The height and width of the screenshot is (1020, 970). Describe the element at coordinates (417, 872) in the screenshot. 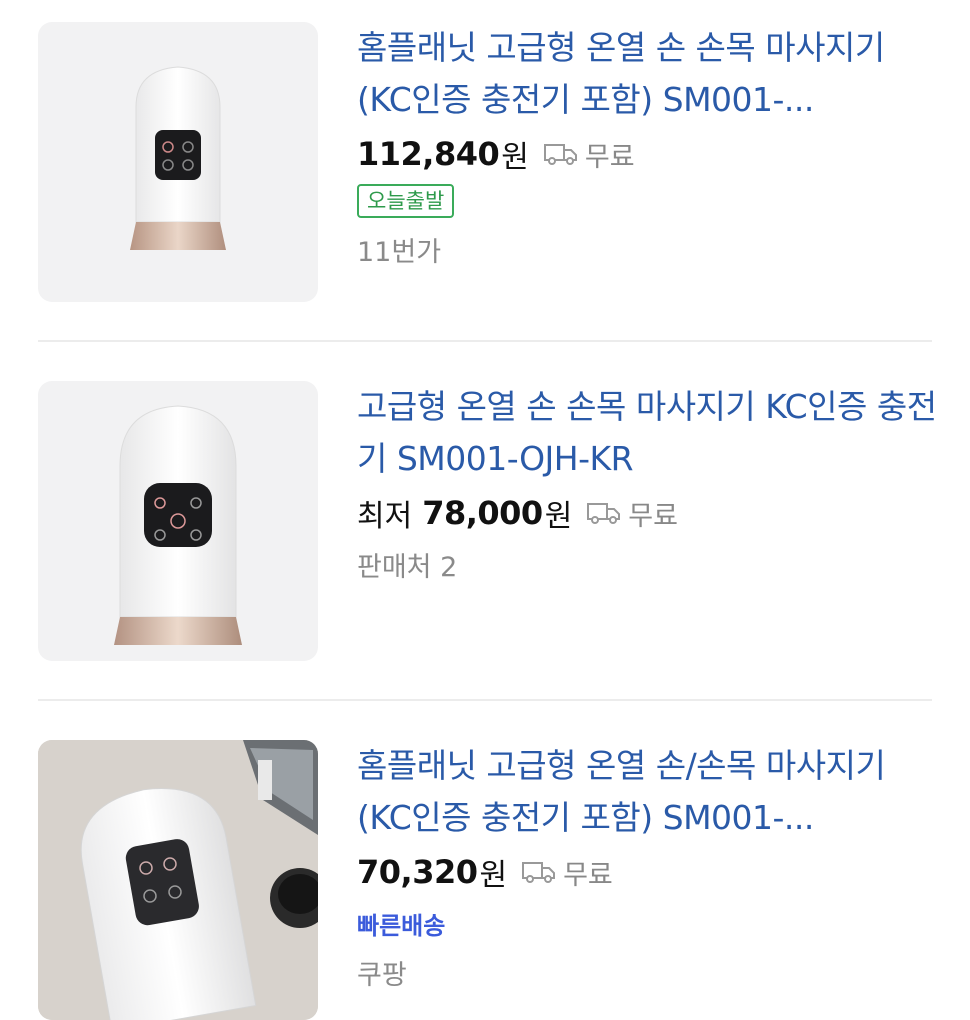

I see `price-value: 70,320` at that location.